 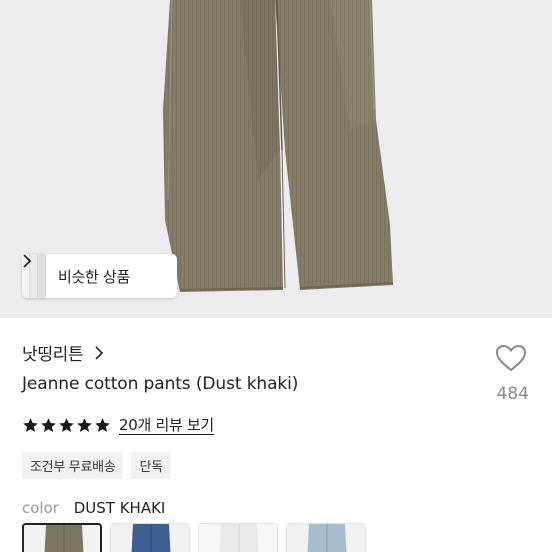 I want to click on review-link: 20개 리뷰 보기, so click(x=166, y=425).